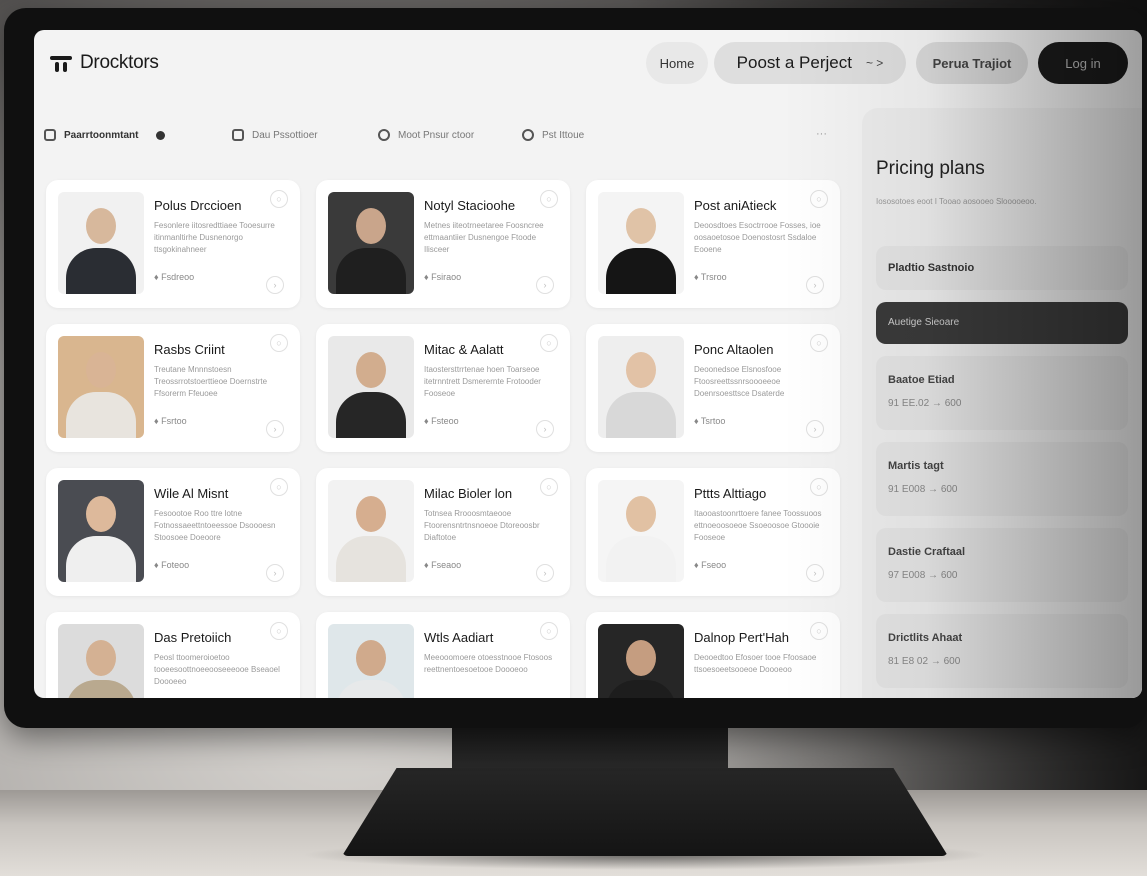 This screenshot has height=876, width=1147. I want to click on plan-name: Auetige Sieoare, so click(924, 322).